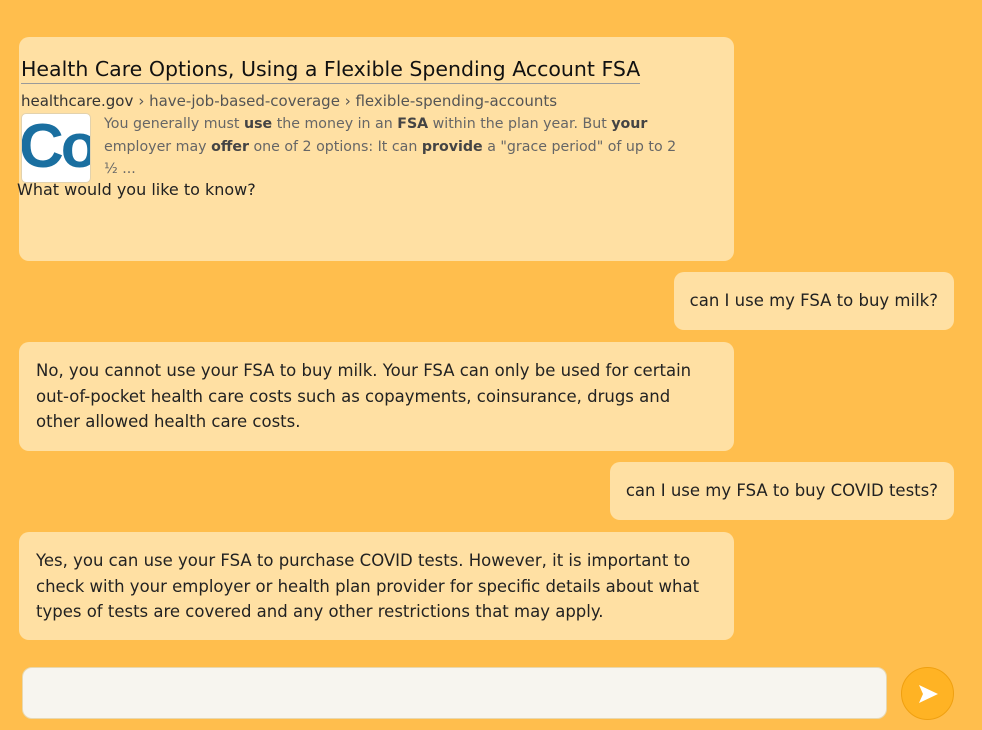 This screenshot has width=982, height=730. I want to click on send-arrow-icon, so click(928, 693).